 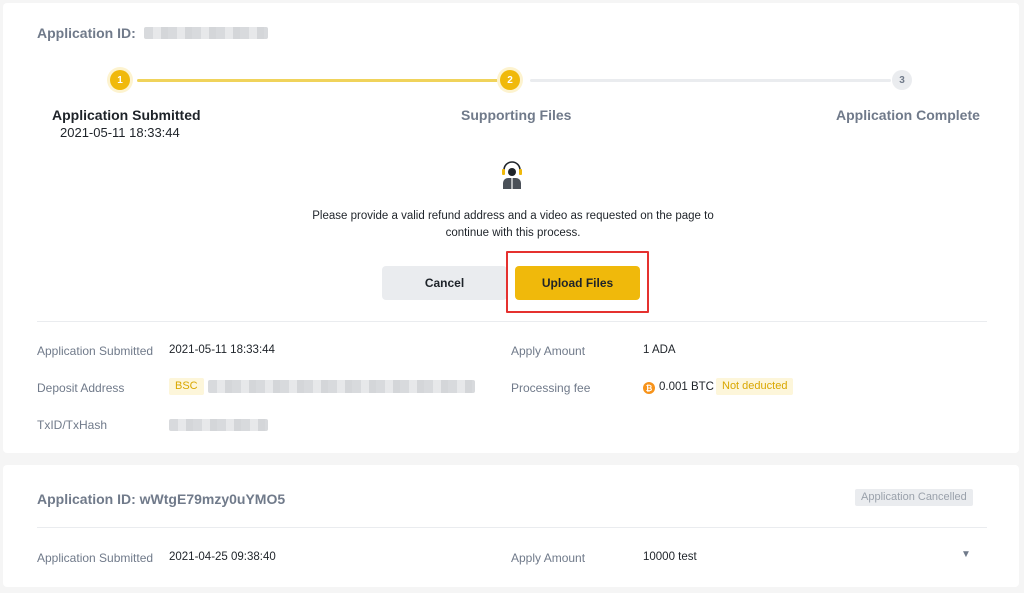 I want to click on apply-amount-value: 1 ADA, so click(x=659, y=350).